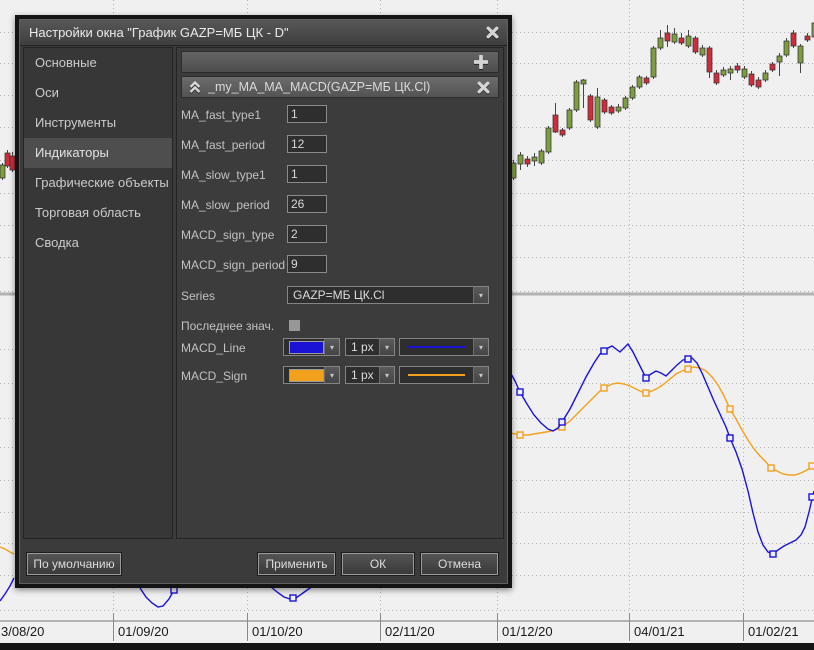  I want to click on chevrons-up-icon, so click(195, 86).